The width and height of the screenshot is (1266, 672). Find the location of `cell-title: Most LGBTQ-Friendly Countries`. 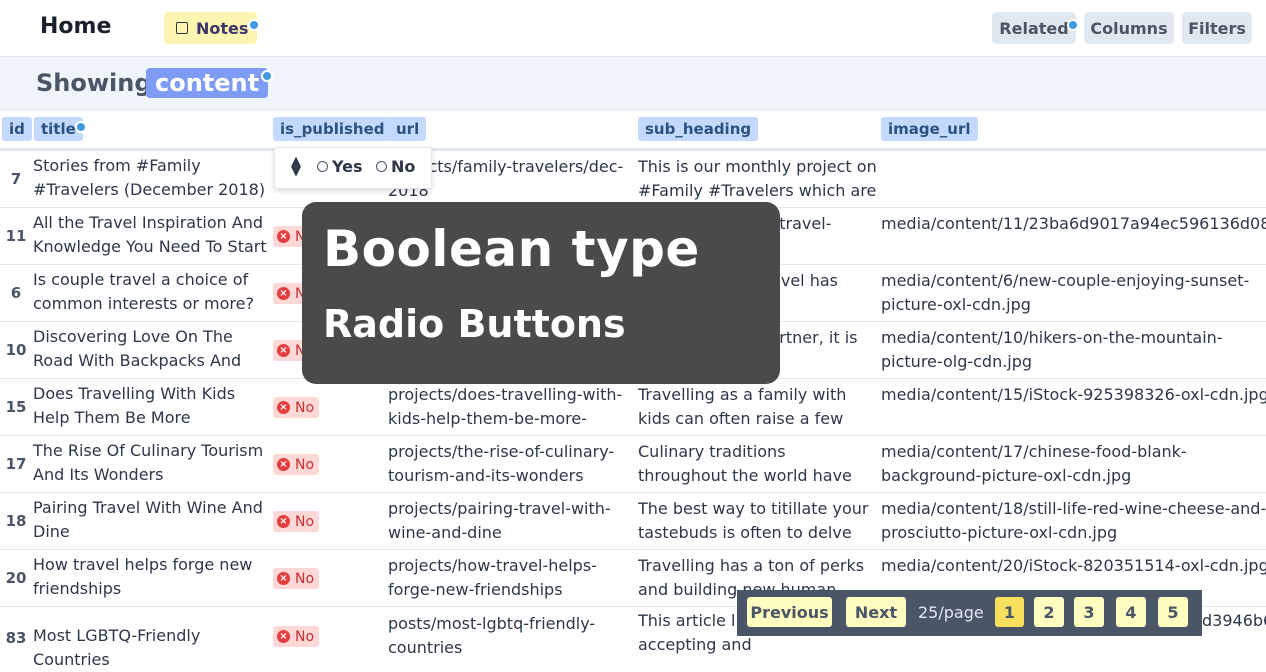

cell-title: Most LGBTQ-Friendly Countries is located at coordinates (117, 647).